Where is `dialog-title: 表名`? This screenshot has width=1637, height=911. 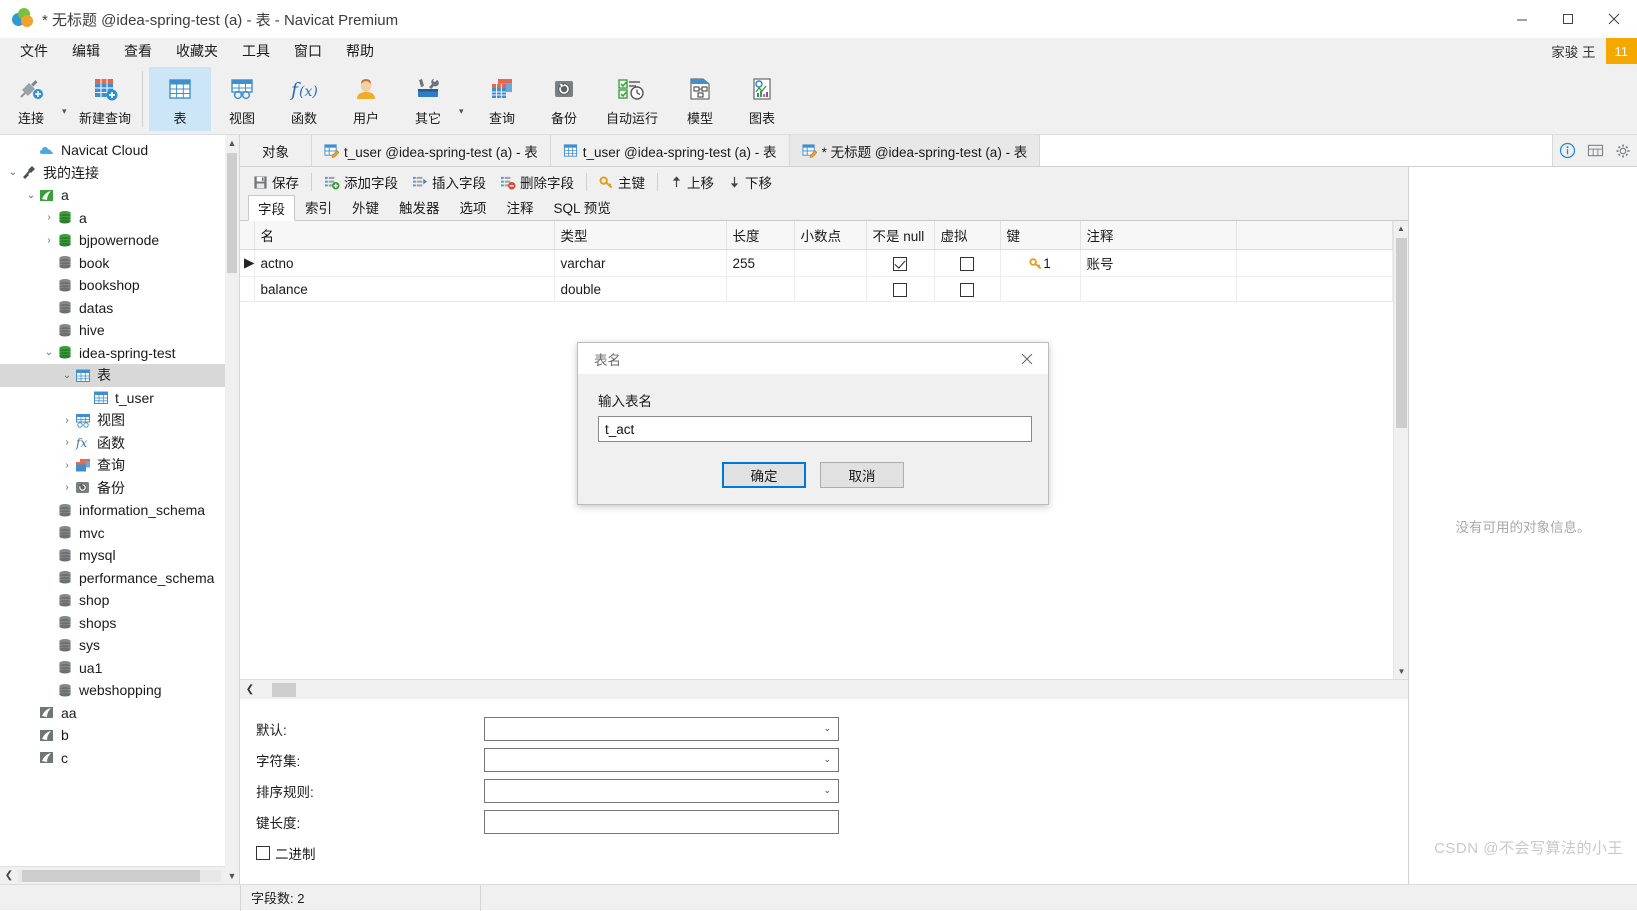 dialog-title: 表名 is located at coordinates (607, 359).